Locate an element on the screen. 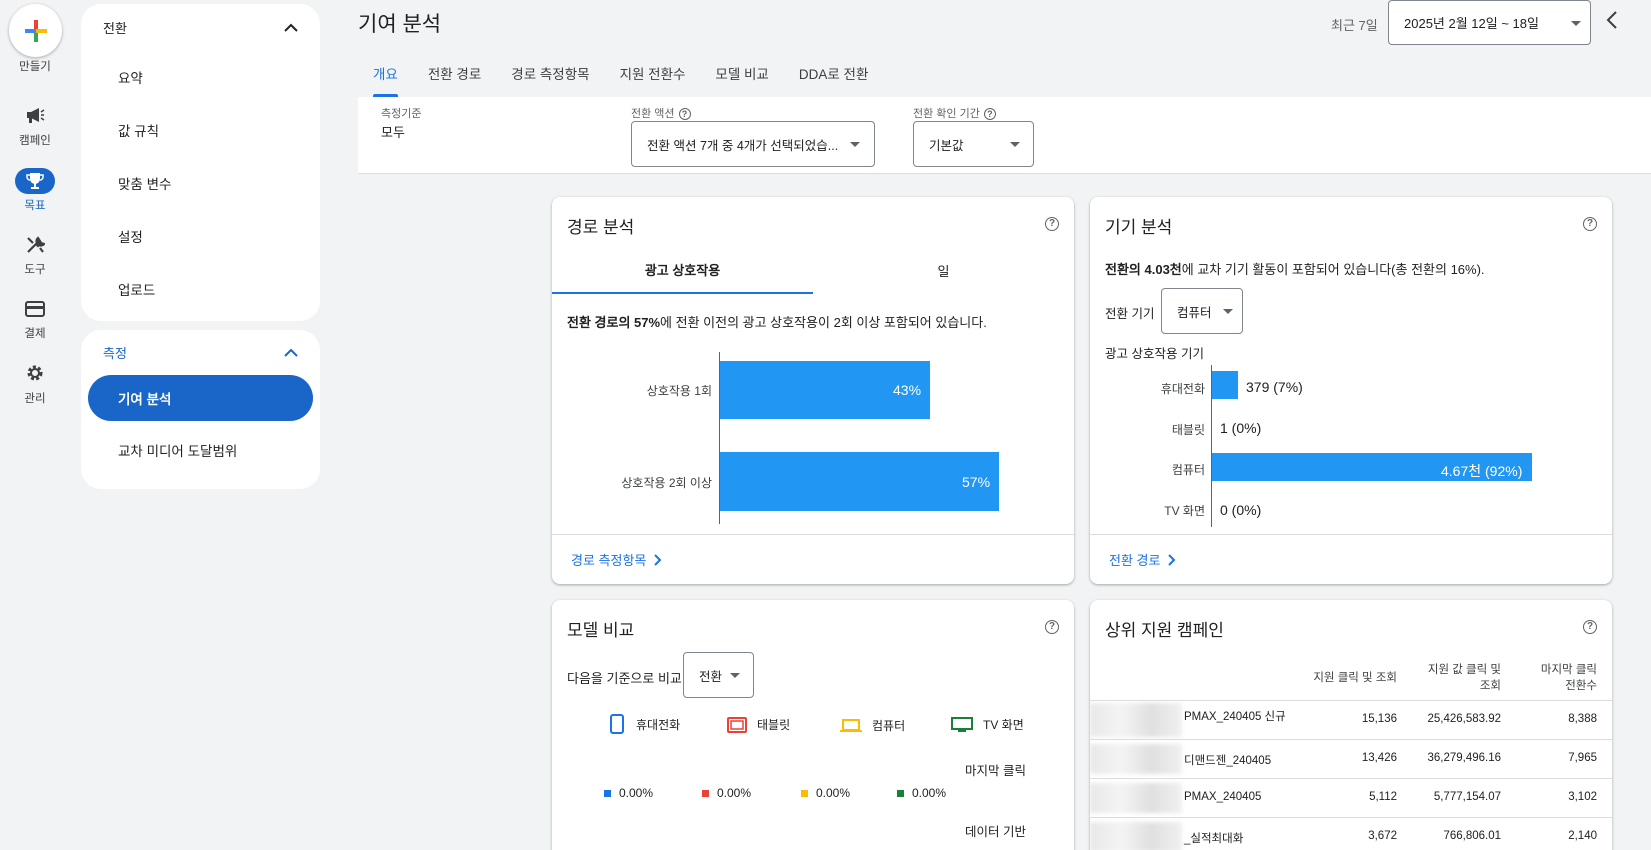 Image resolution: width=1651 pixels, height=850 pixels. tab-assisted-conversions: 지원 전환수 is located at coordinates (653, 78).